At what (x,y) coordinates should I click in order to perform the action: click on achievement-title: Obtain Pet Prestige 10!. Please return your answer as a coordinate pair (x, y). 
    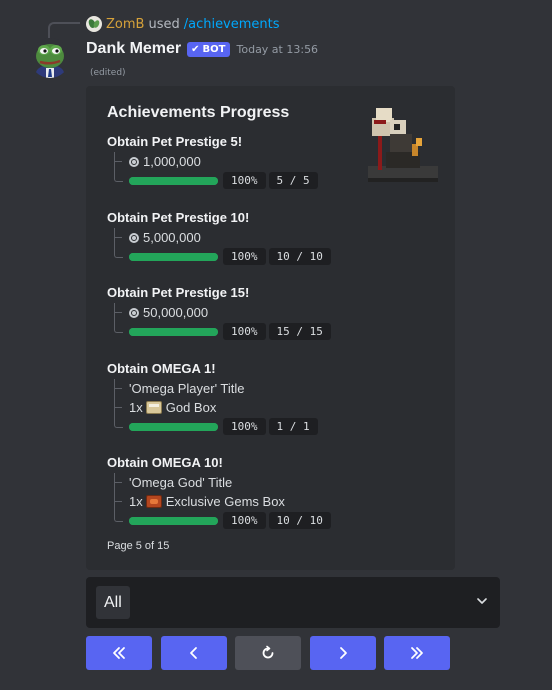
    Looking at the image, I should click on (178, 217).